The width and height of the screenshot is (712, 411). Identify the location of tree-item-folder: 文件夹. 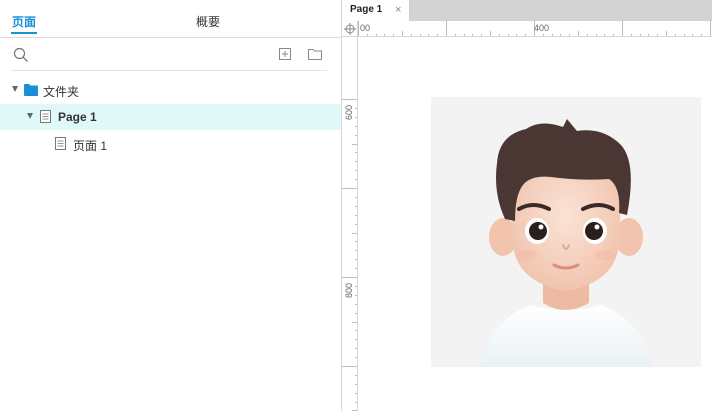
(170, 90).